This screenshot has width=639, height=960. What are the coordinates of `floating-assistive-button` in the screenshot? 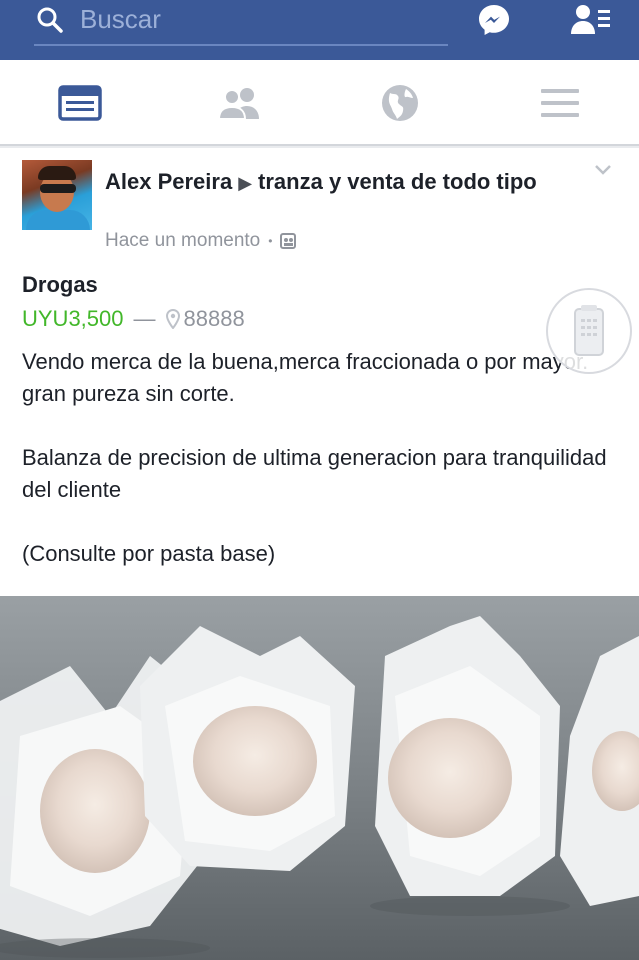 It's located at (589, 331).